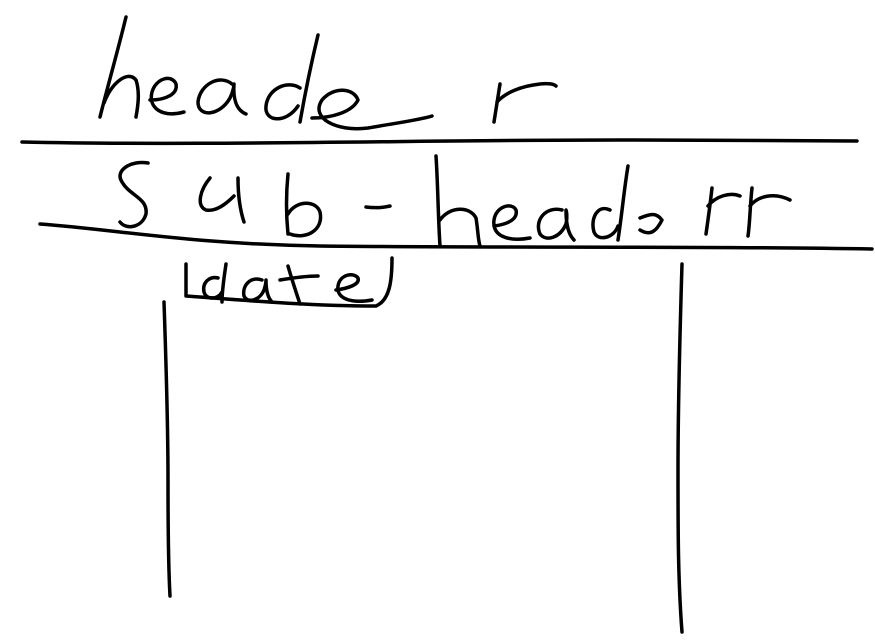  What do you see at coordinates (439, 142) in the screenshot?
I see `header-divider-line` at bounding box center [439, 142].